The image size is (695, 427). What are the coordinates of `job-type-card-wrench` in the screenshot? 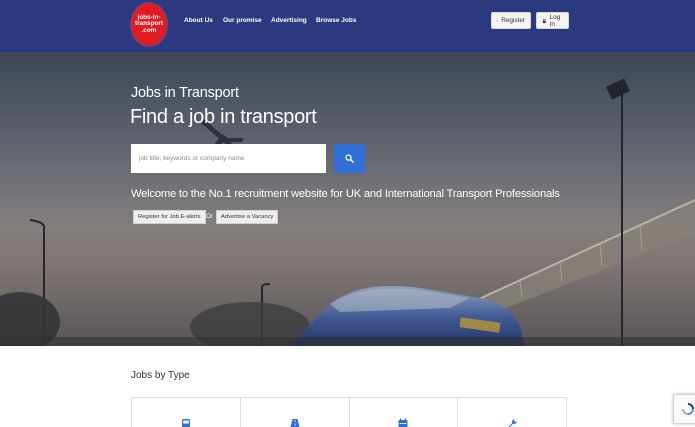 It's located at (512, 412).